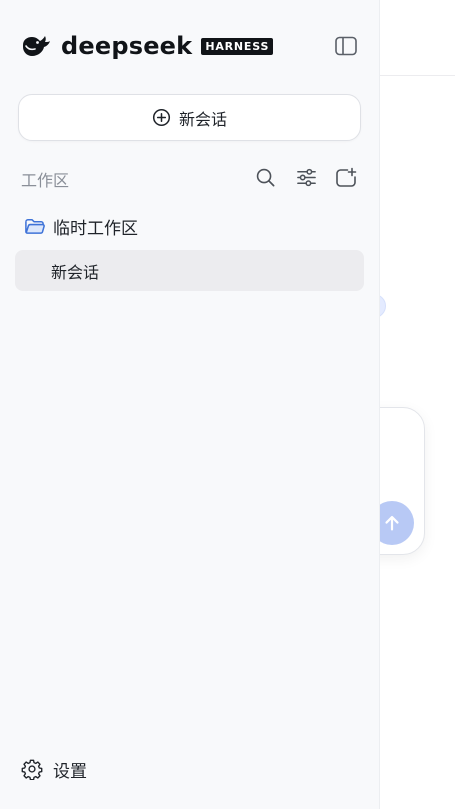  I want to click on settings-button: 设置, so click(54, 769).